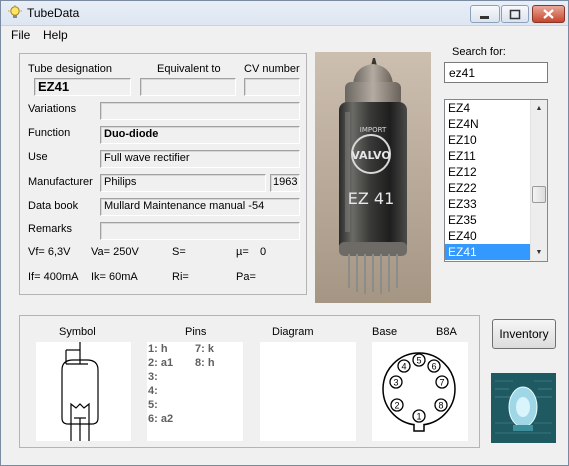 This screenshot has width=569, height=466. I want to click on vf-value: Vf= 6,3V, so click(49, 252).